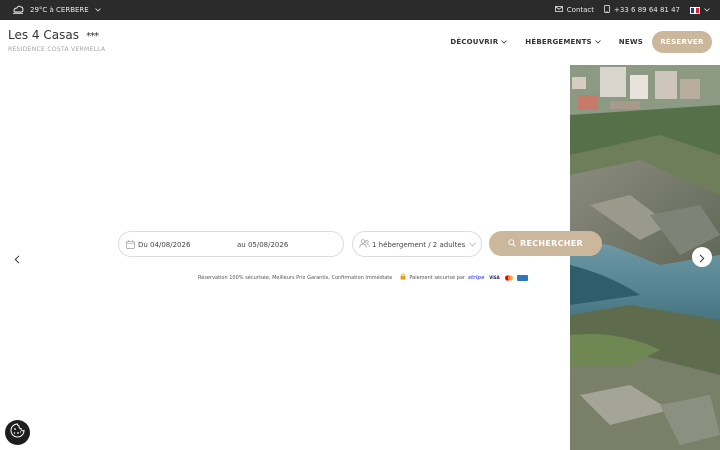 The height and width of the screenshot is (450, 720). I want to click on cookie-icon, so click(17, 432).